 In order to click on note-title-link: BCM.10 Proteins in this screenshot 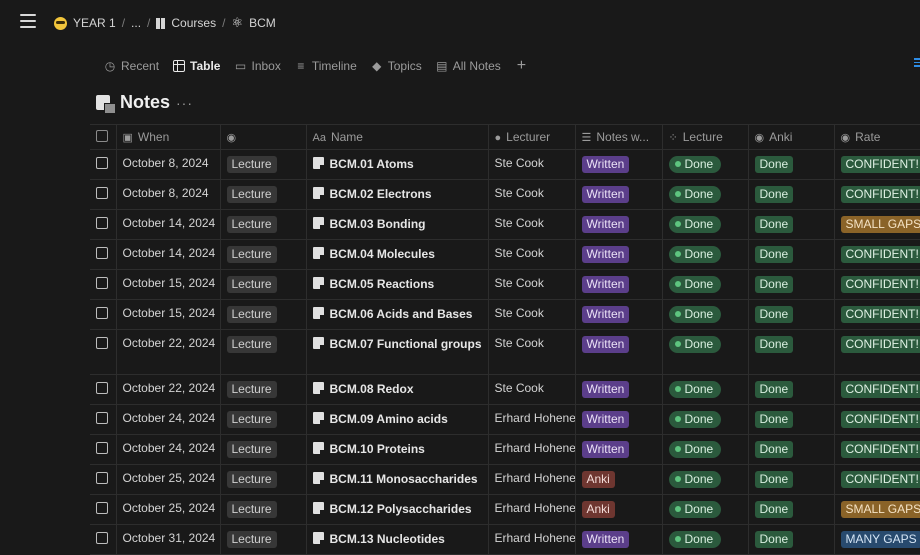, I will do `click(377, 449)`.